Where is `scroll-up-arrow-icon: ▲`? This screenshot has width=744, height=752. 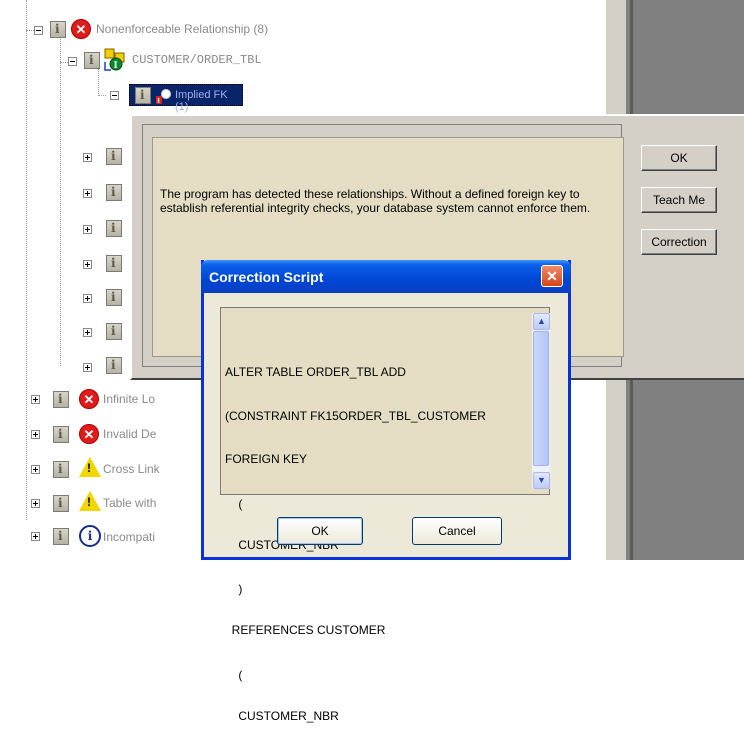 scroll-up-arrow-icon: ▲ is located at coordinates (541, 321).